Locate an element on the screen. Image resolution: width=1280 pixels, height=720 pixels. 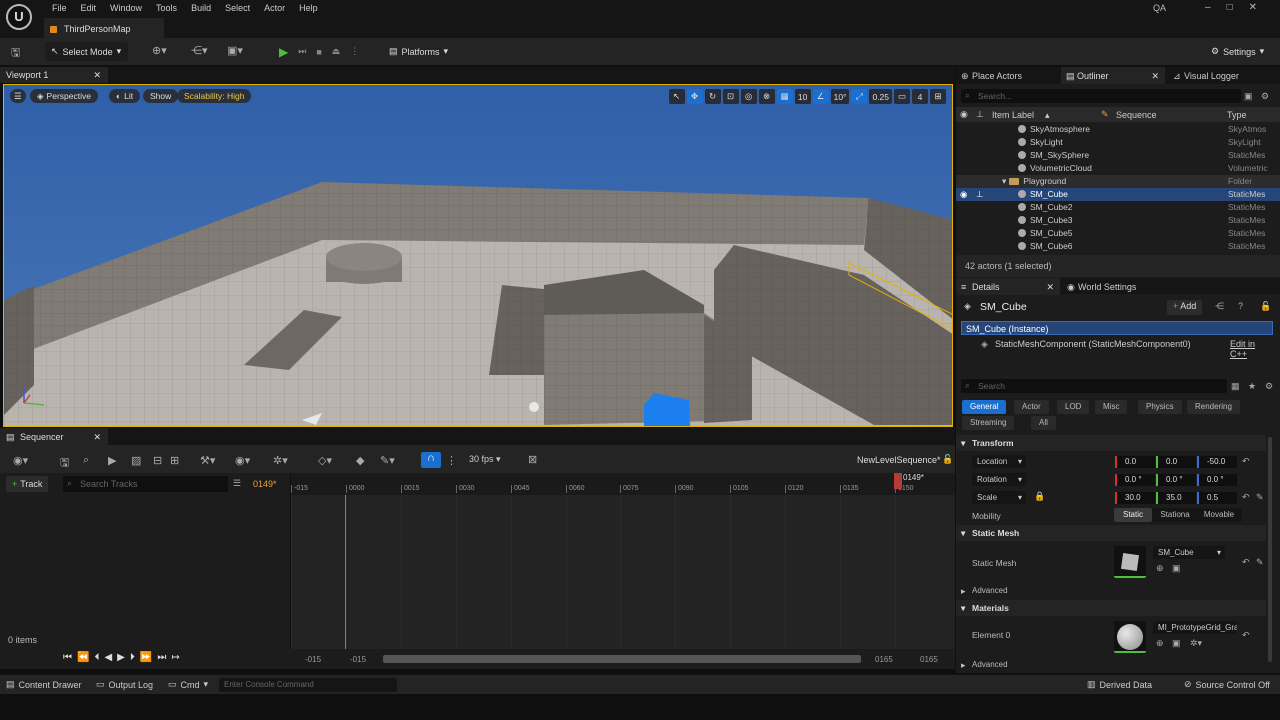
scale-x-field: 30.0 is located at coordinates (1135, 498).